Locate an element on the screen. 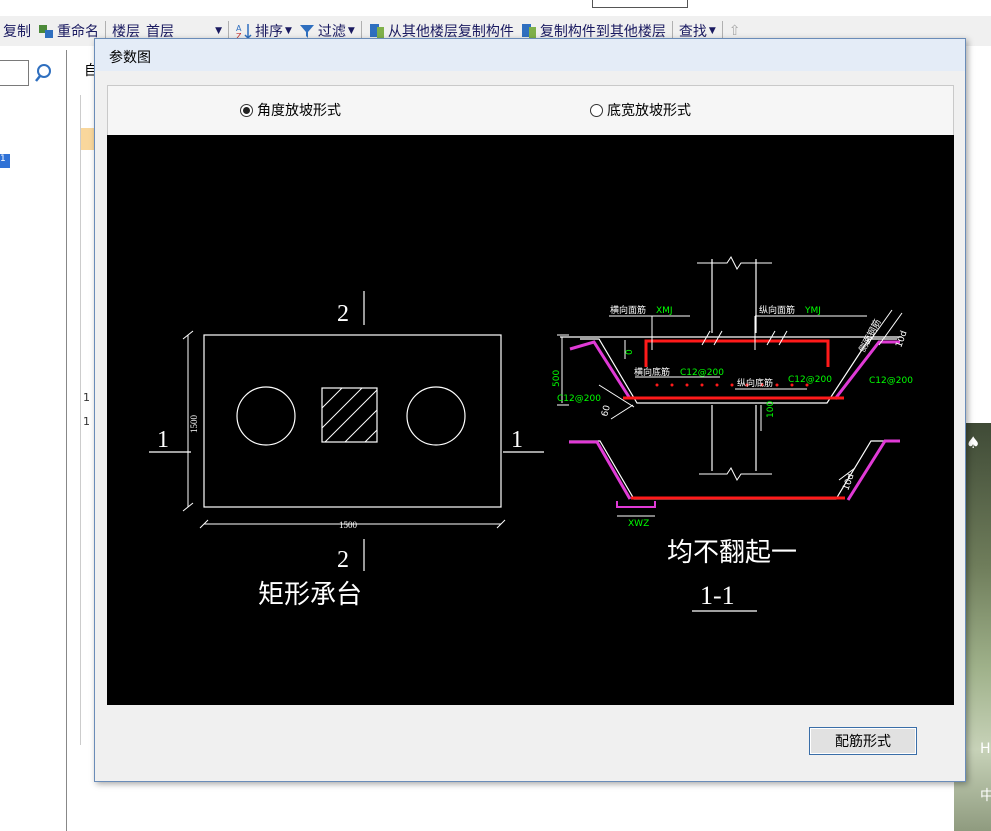 This screenshot has width=991, height=831. label-longitudinal-bottom: 纵向底筋 is located at coordinates (755, 383).